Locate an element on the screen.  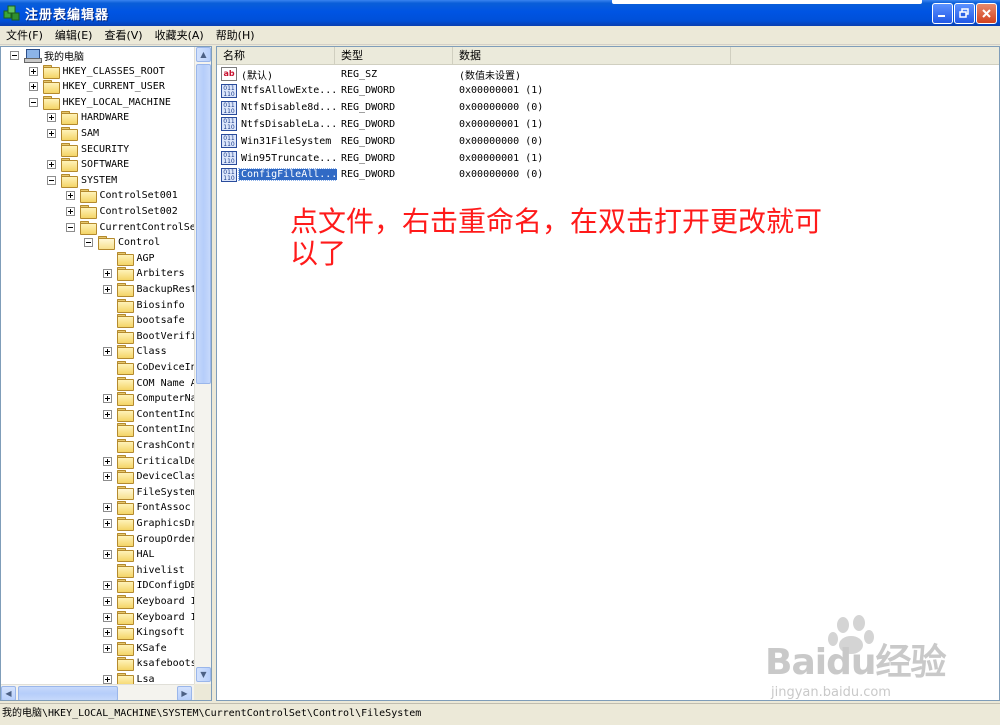
tree-node: 我的电脑 is located at coordinates (47, 55).